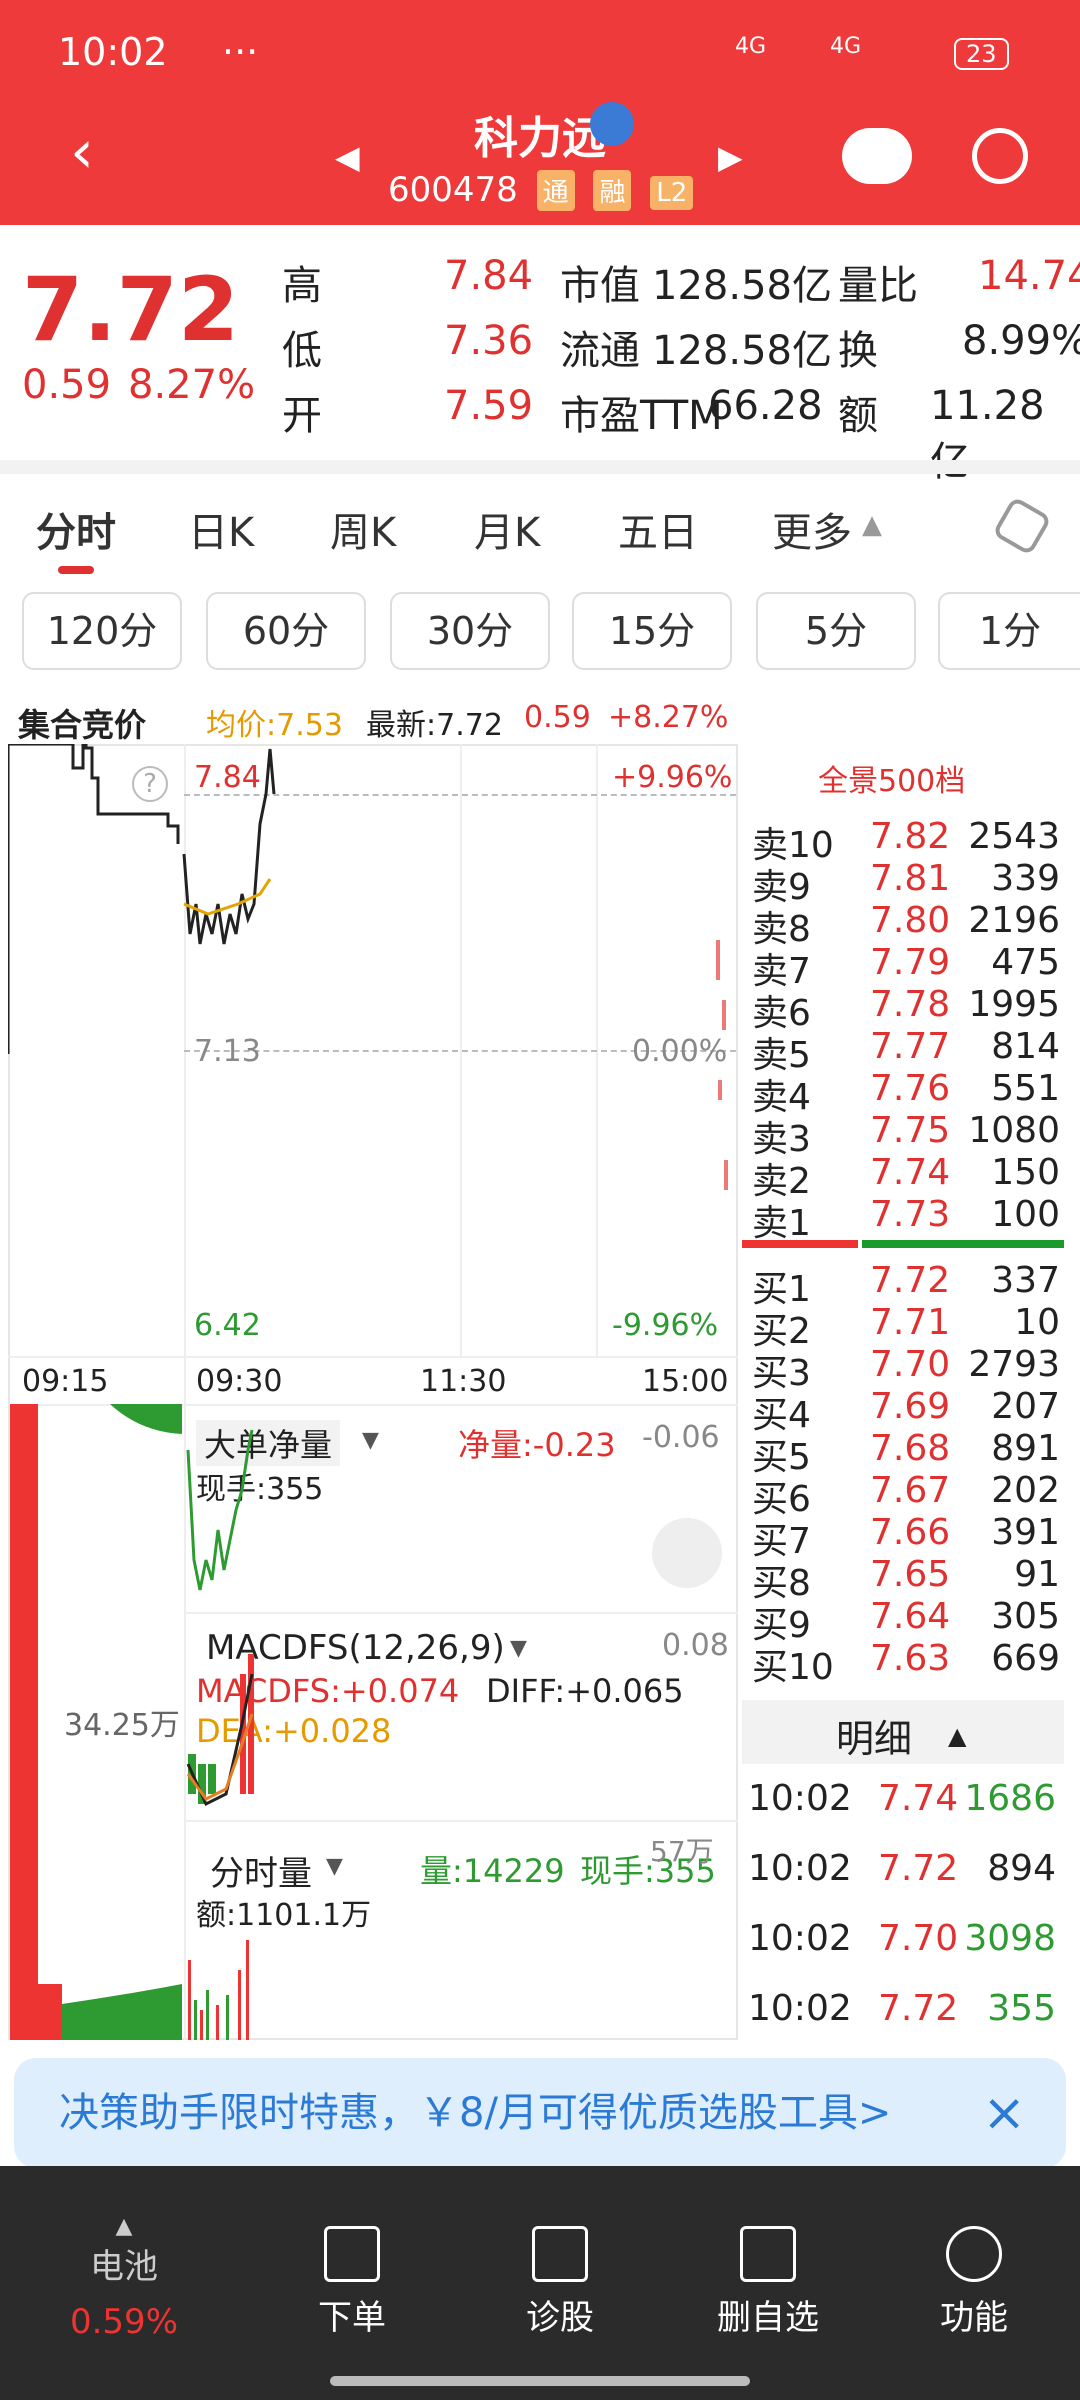  What do you see at coordinates (672, 777) in the screenshot?
I see `top-pct-label: +9.96%` at bounding box center [672, 777].